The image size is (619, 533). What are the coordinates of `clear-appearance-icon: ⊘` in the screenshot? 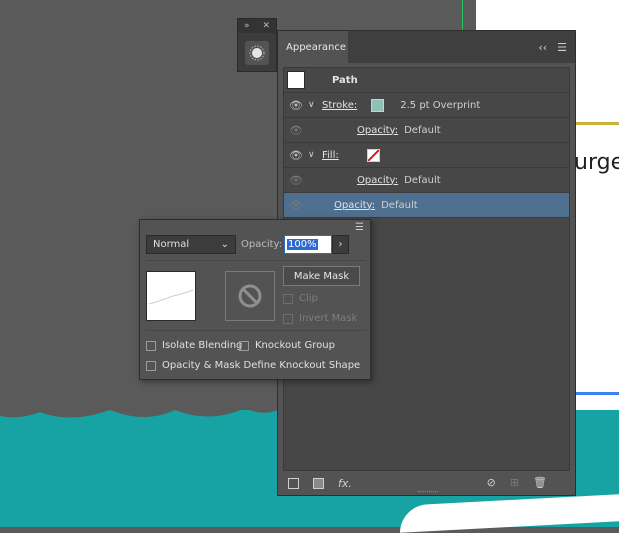 It's located at (491, 482).